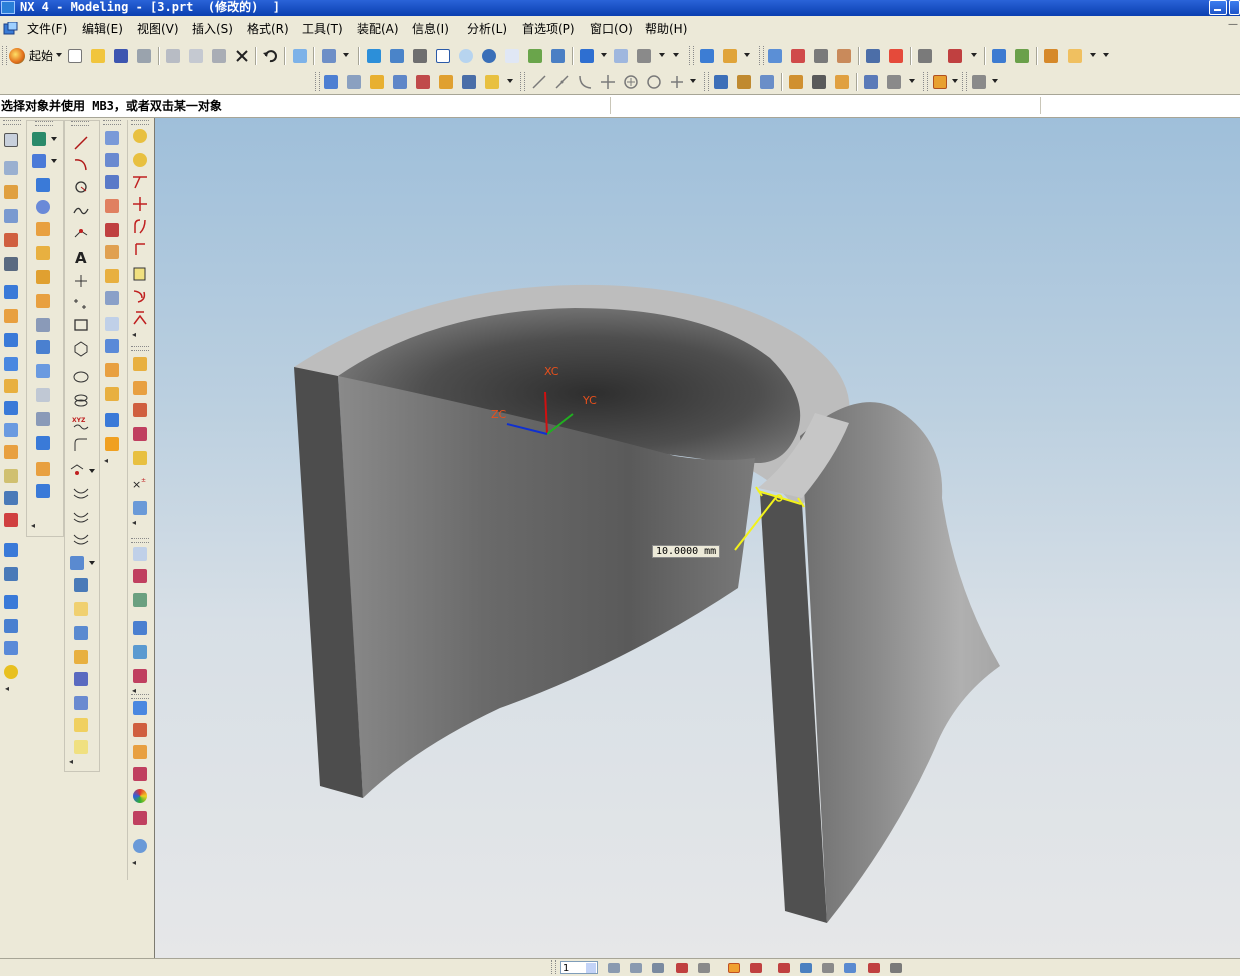 The height and width of the screenshot is (976, 1240). Describe the element at coordinates (806, 968) in the screenshot. I see `wcs-orient-icon` at that location.